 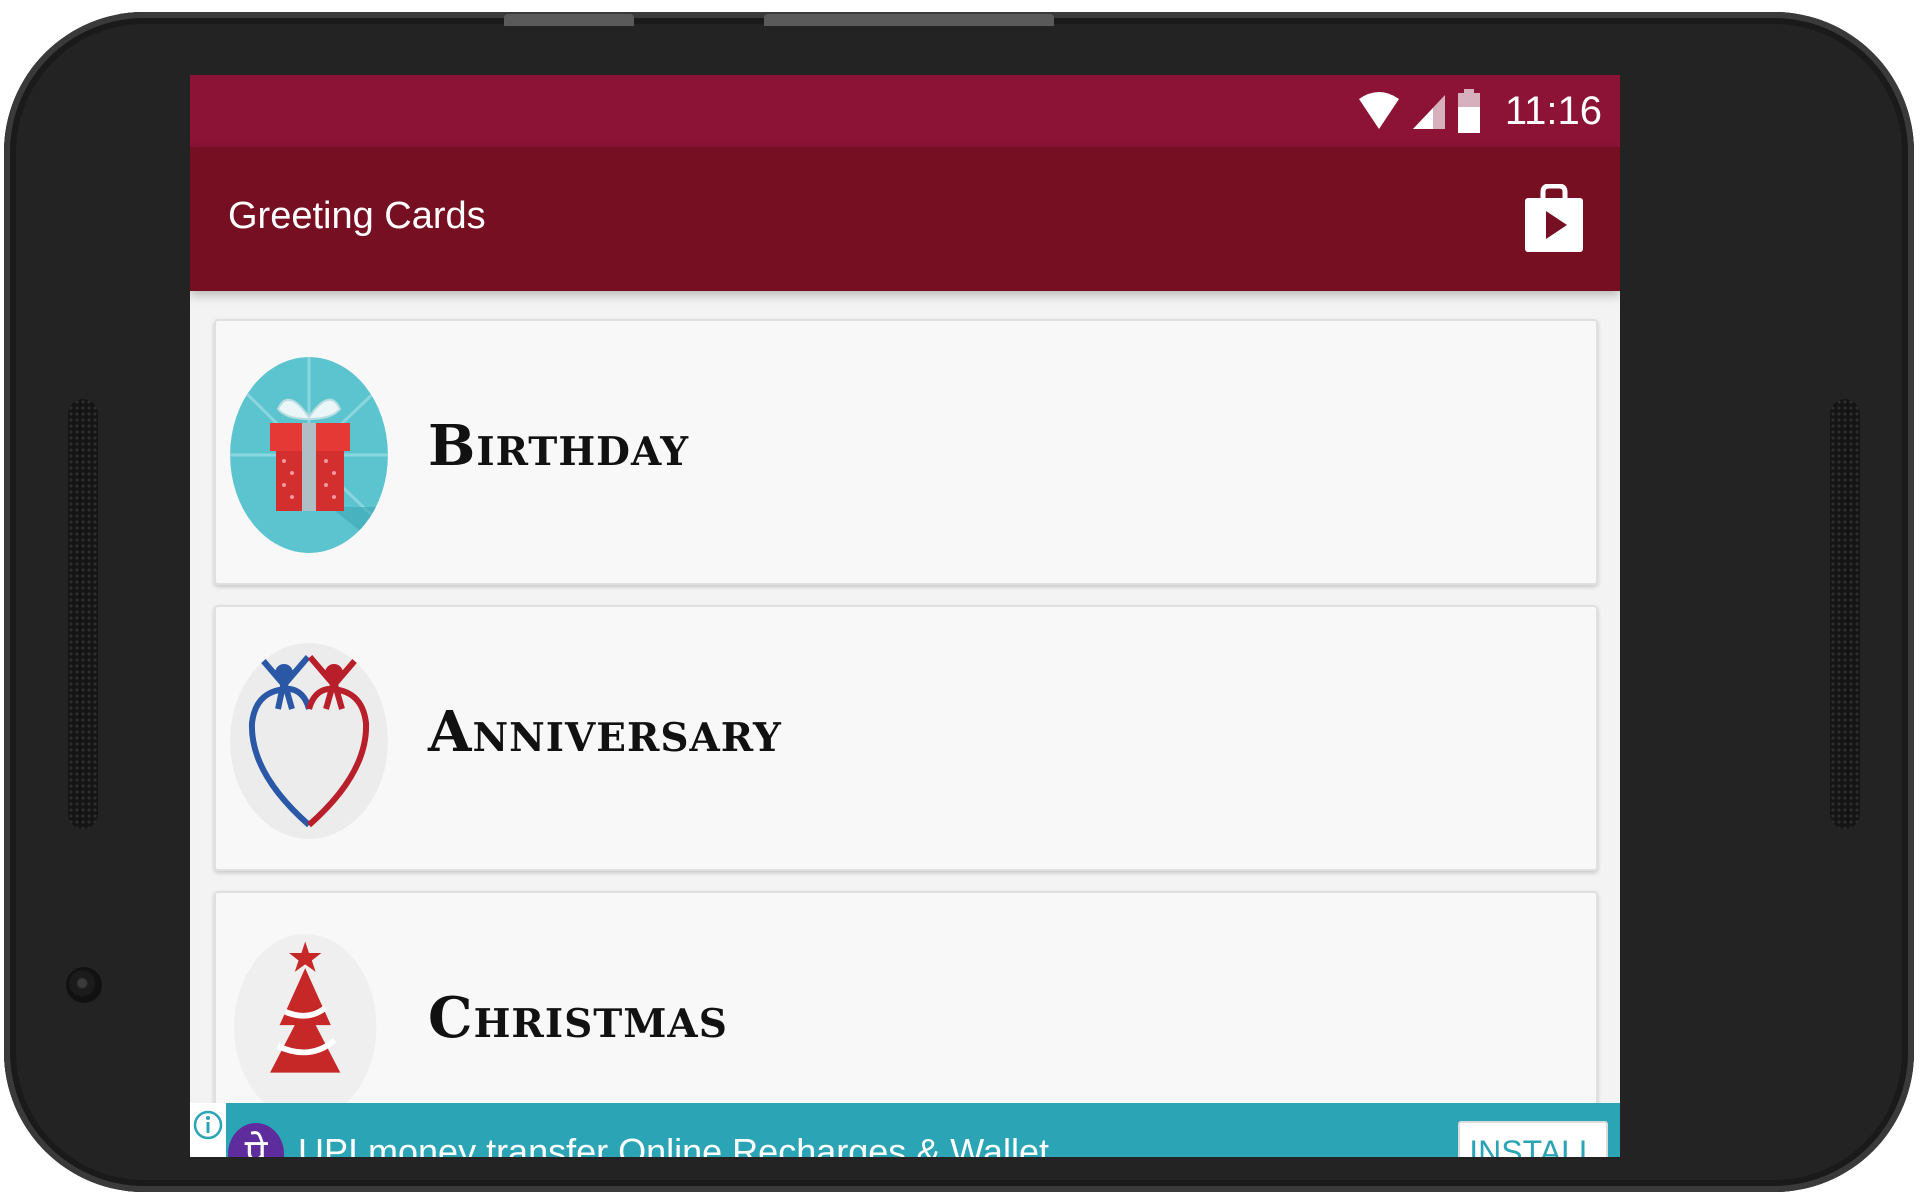 I want to click on status-bar: 11:16, so click(x=905, y=111).